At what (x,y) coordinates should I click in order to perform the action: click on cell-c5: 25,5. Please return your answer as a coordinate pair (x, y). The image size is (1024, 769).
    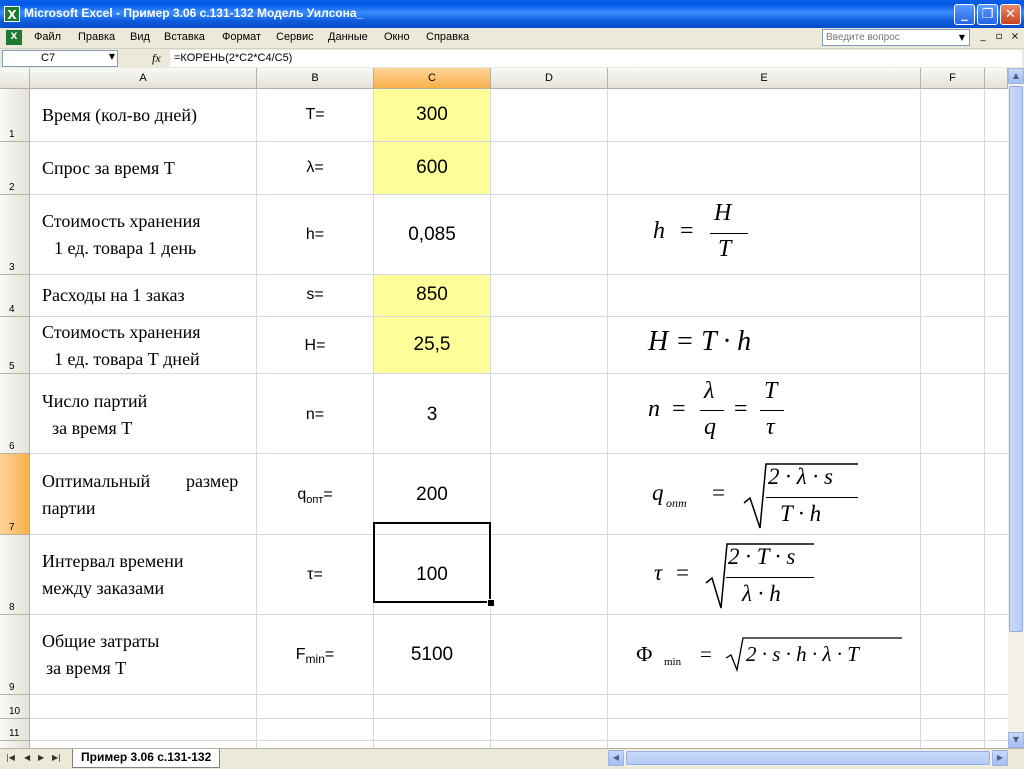
    Looking at the image, I should click on (432, 345).